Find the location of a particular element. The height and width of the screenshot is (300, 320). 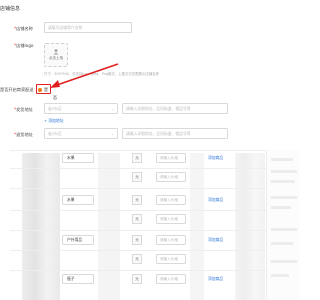

shop-name-input: 请填写店铺简介名称 is located at coordinates (88, 27).